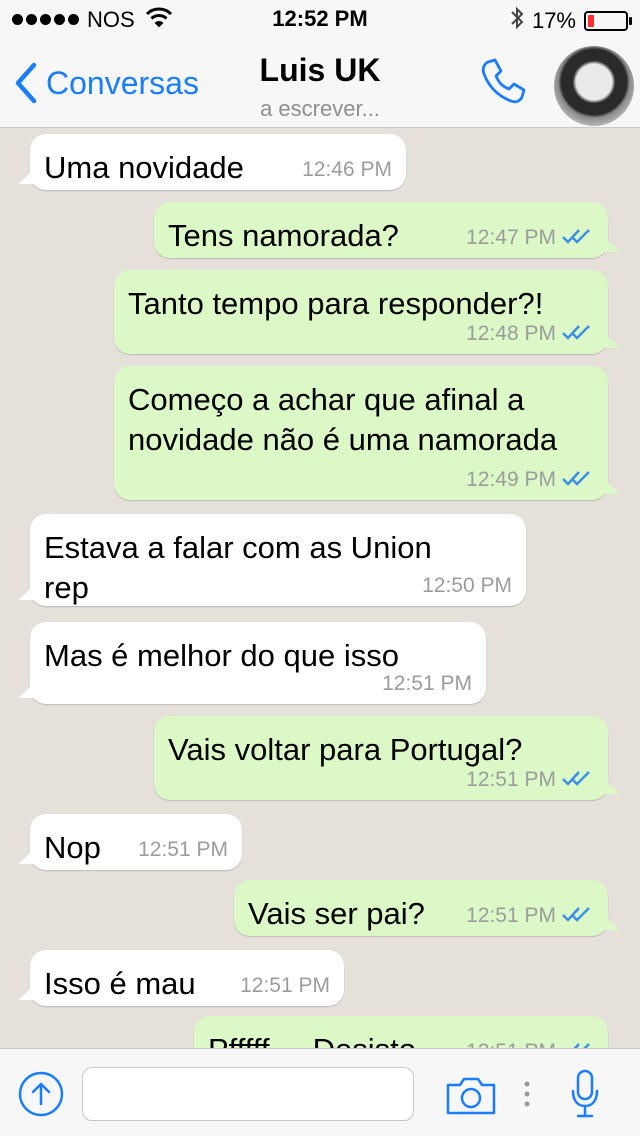 The image size is (640, 1136). I want to click on message-bubble-outgoing: Pfffff.... Desisto 12:51 PM, so click(401, 1032).